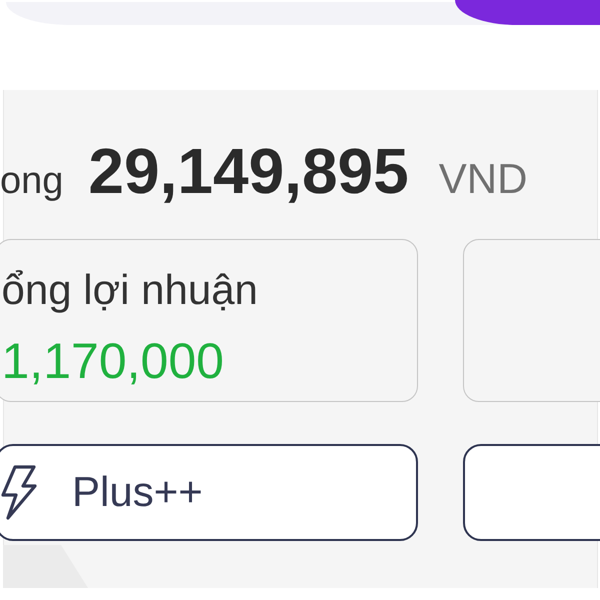  I want to click on plus-button: Plus++, so click(209, 492).